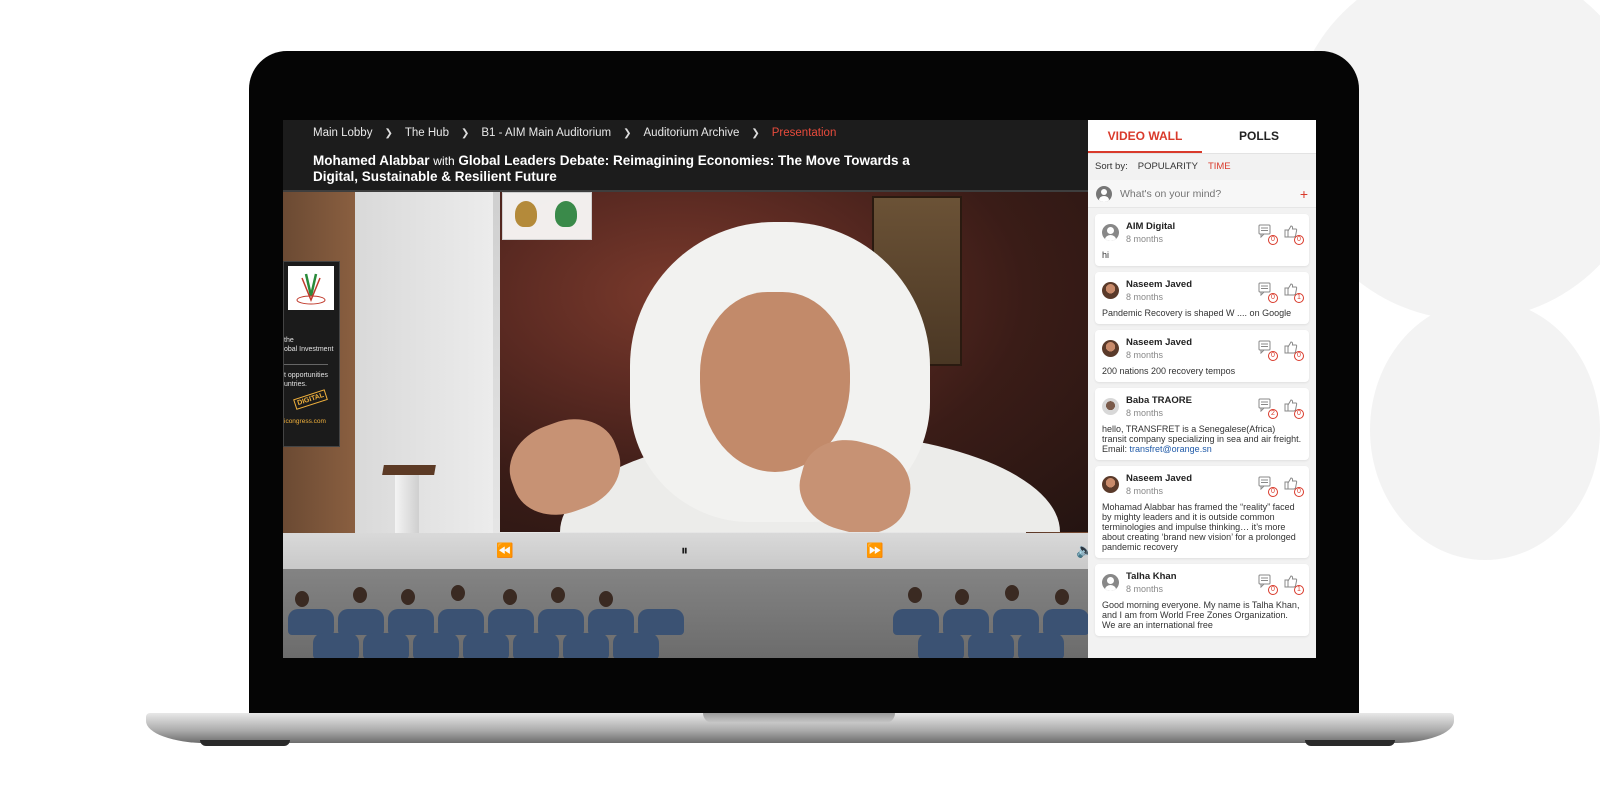  What do you see at coordinates (444, 161) in the screenshot?
I see `title-connector: with` at bounding box center [444, 161].